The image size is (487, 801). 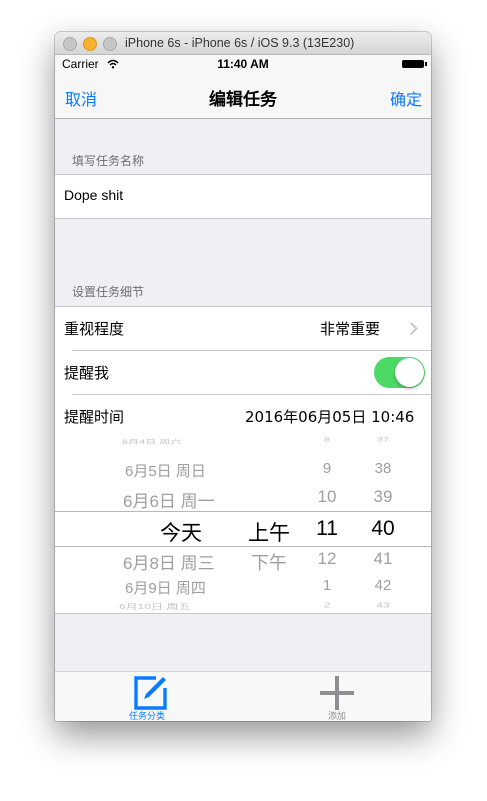 What do you see at coordinates (327, 605) in the screenshot?
I see `picker-hour-option: 2` at bounding box center [327, 605].